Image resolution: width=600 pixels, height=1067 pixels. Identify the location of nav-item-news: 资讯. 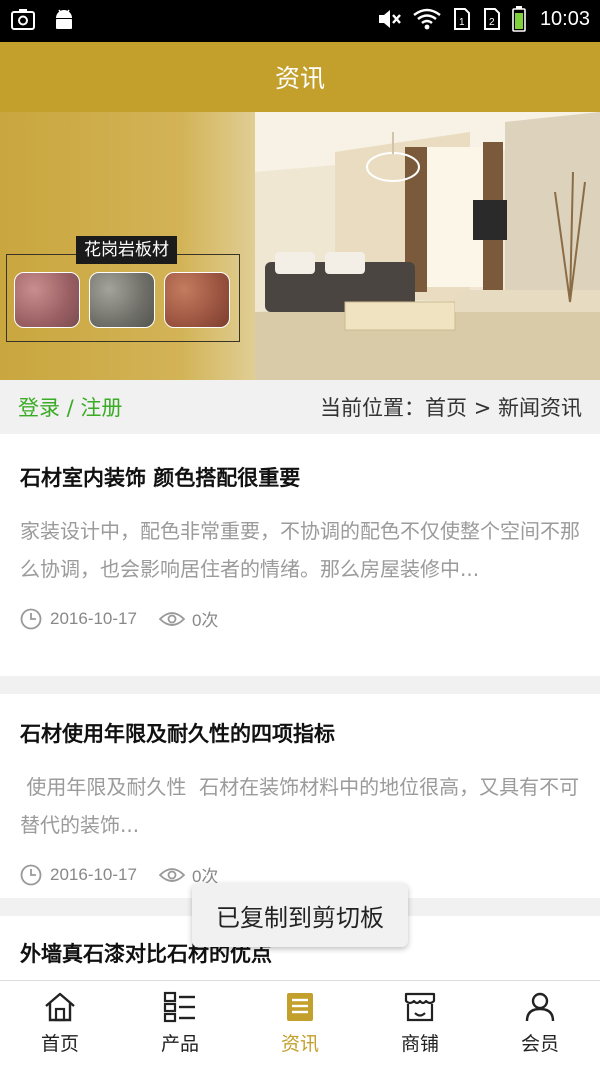
(300, 1024).